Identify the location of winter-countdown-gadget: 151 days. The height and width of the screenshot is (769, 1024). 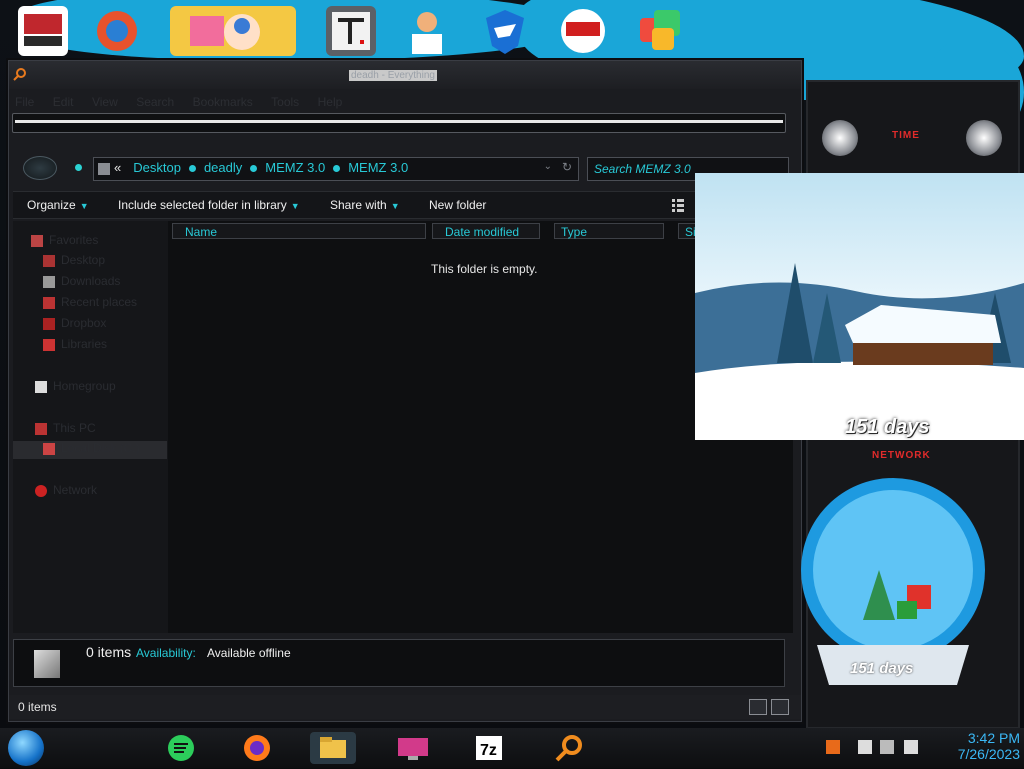
(859, 306).